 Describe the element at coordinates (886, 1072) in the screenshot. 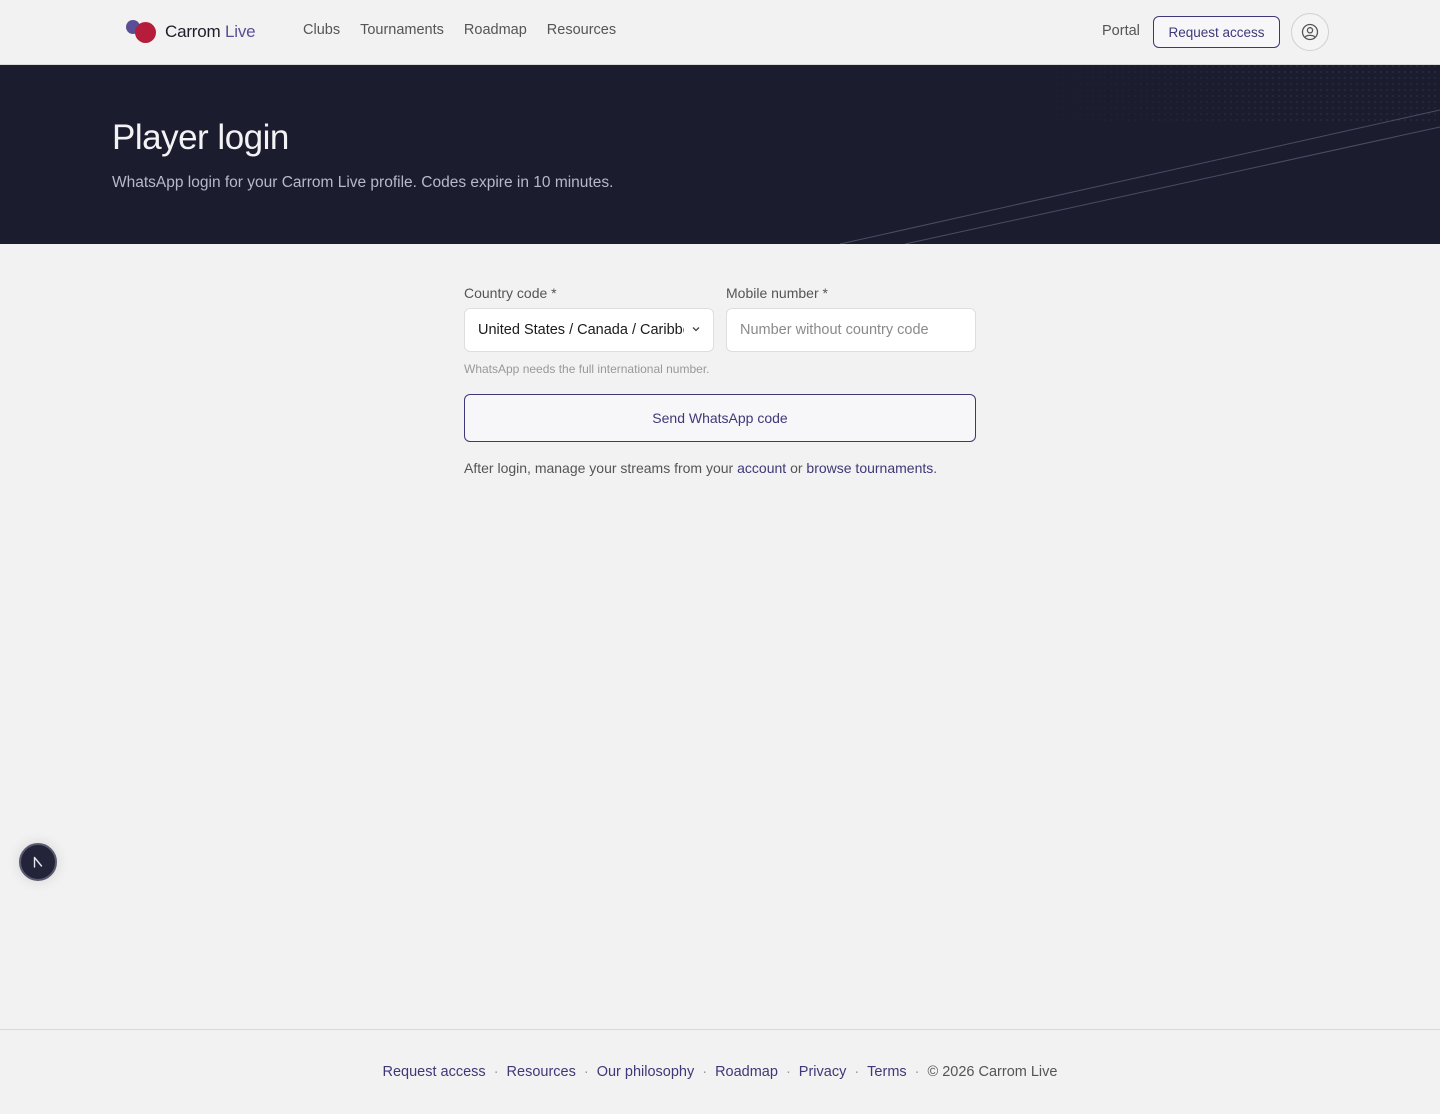

I see `footer-link-terms: Terms` at that location.